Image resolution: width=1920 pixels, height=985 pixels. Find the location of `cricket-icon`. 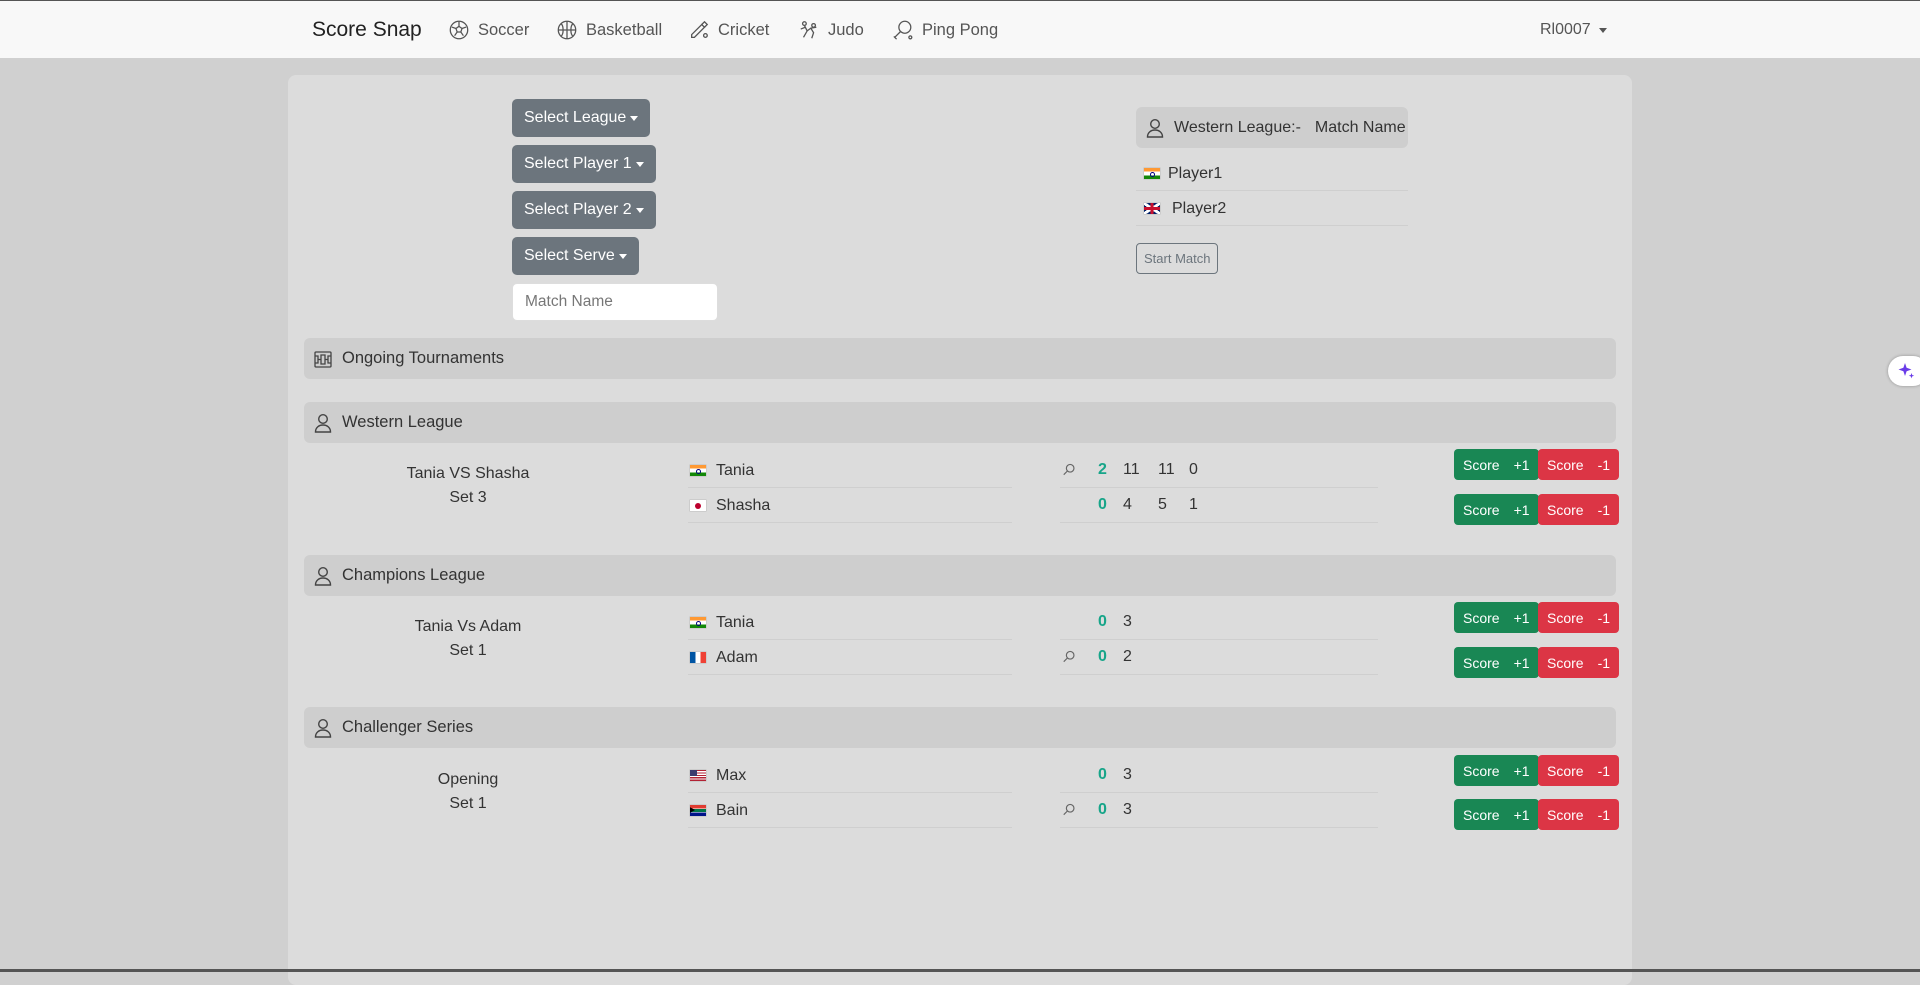

cricket-icon is located at coordinates (700, 29).